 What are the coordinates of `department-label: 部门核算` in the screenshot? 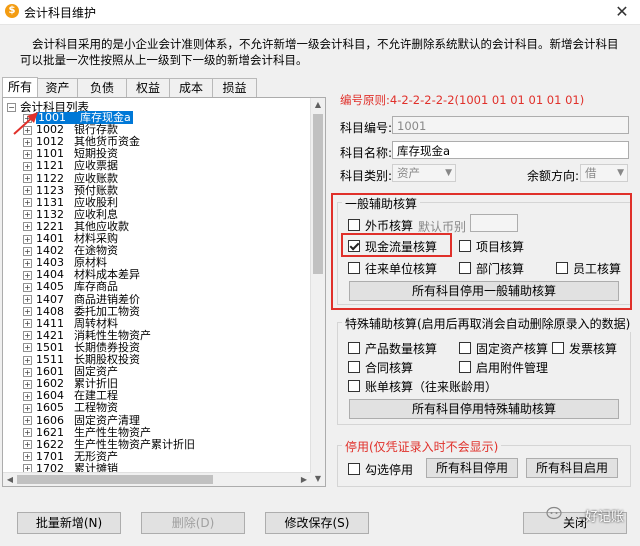 It's located at (500, 269).